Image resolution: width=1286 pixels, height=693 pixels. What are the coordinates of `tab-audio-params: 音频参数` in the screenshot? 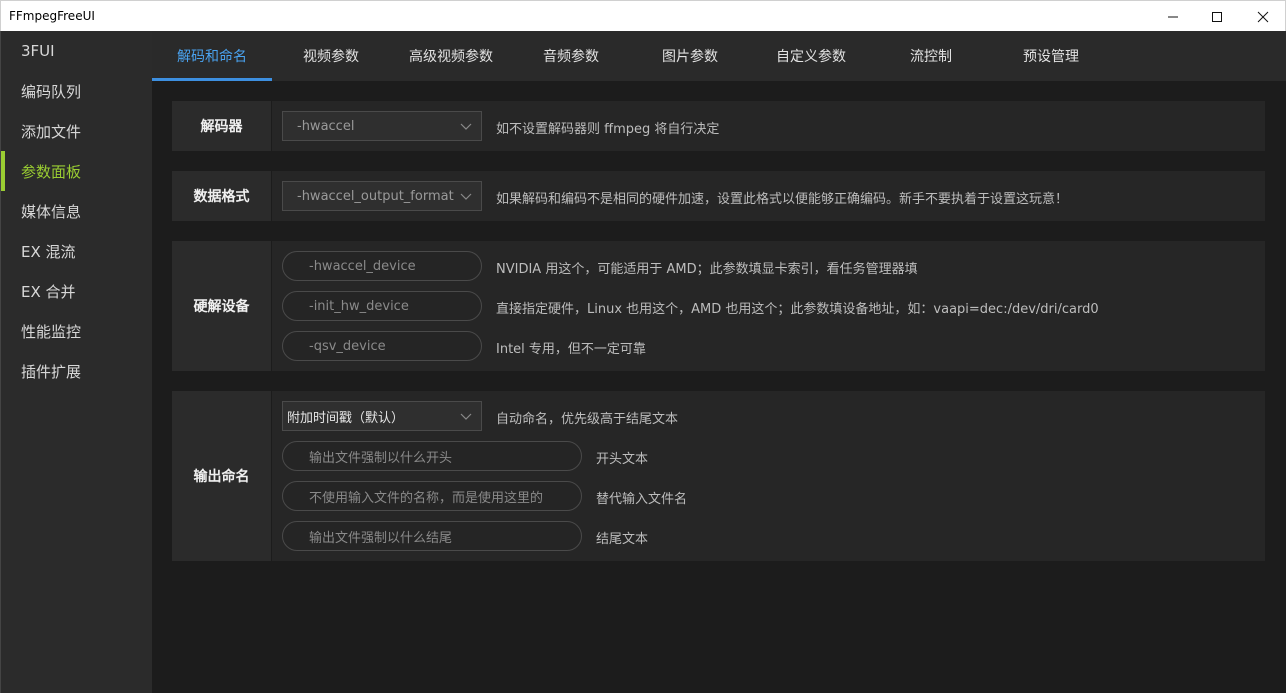 It's located at (571, 56).